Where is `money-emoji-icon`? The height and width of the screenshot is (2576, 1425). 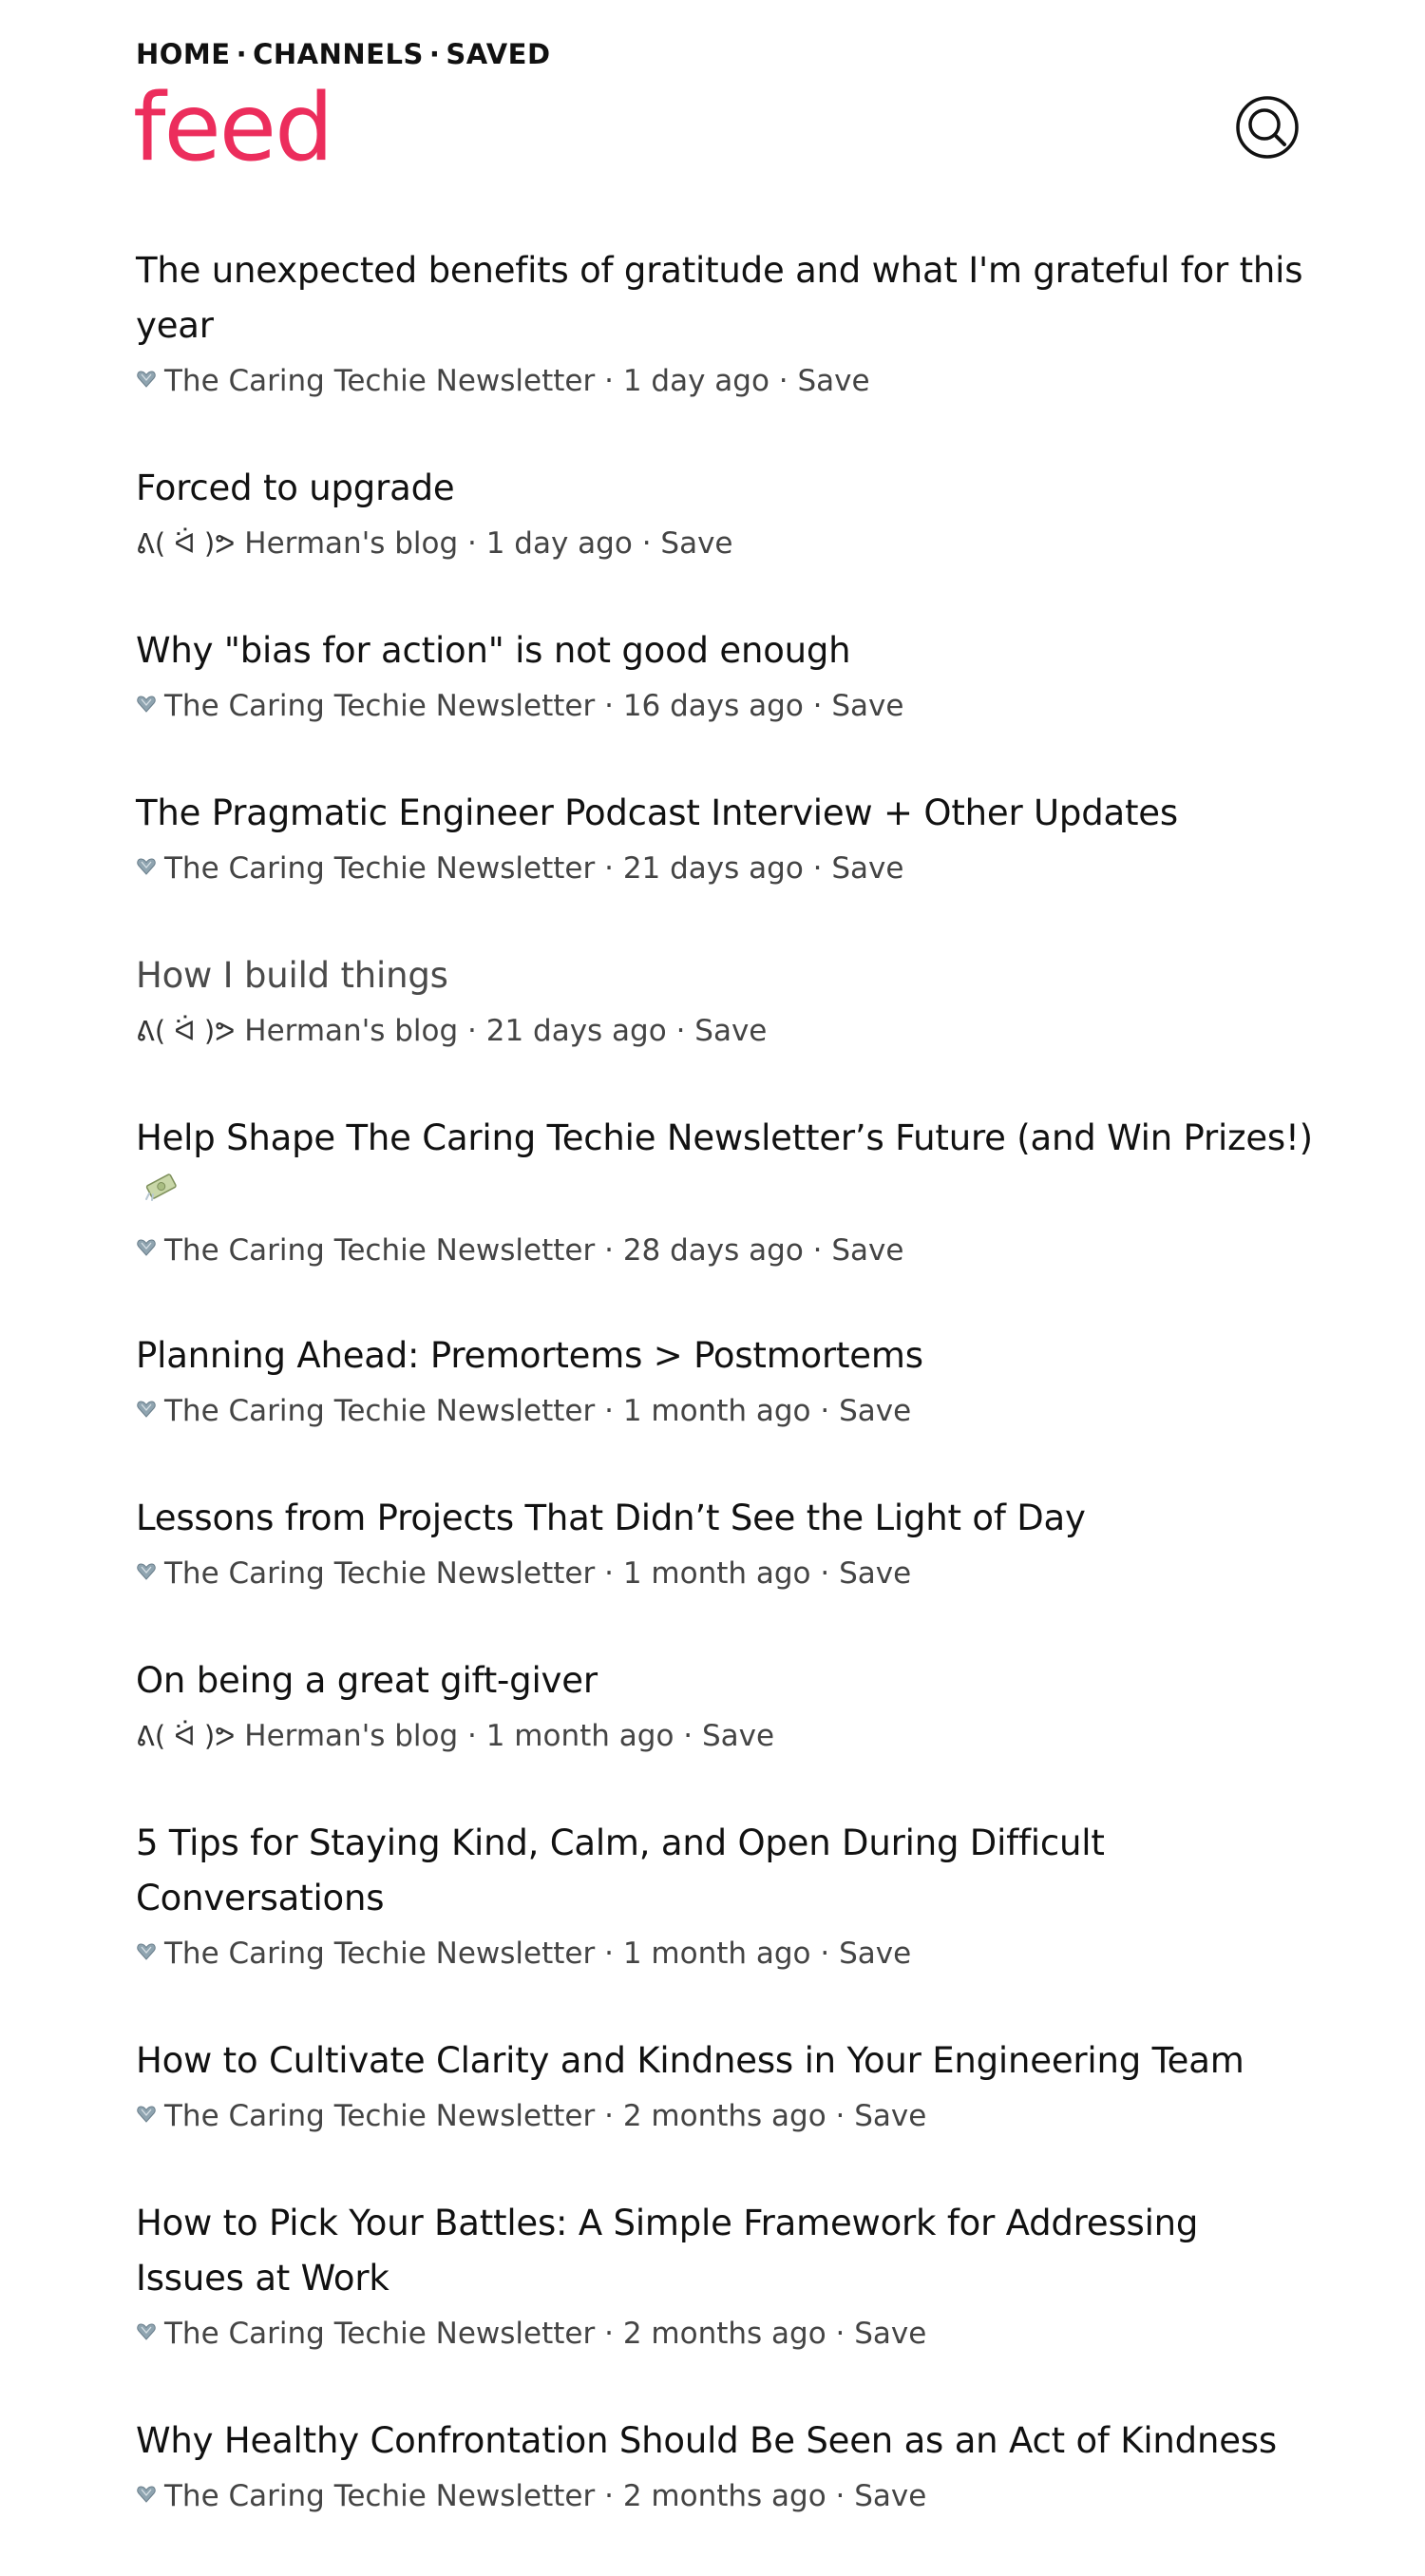 money-emoji-icon is located at coordinates (161, 1191).